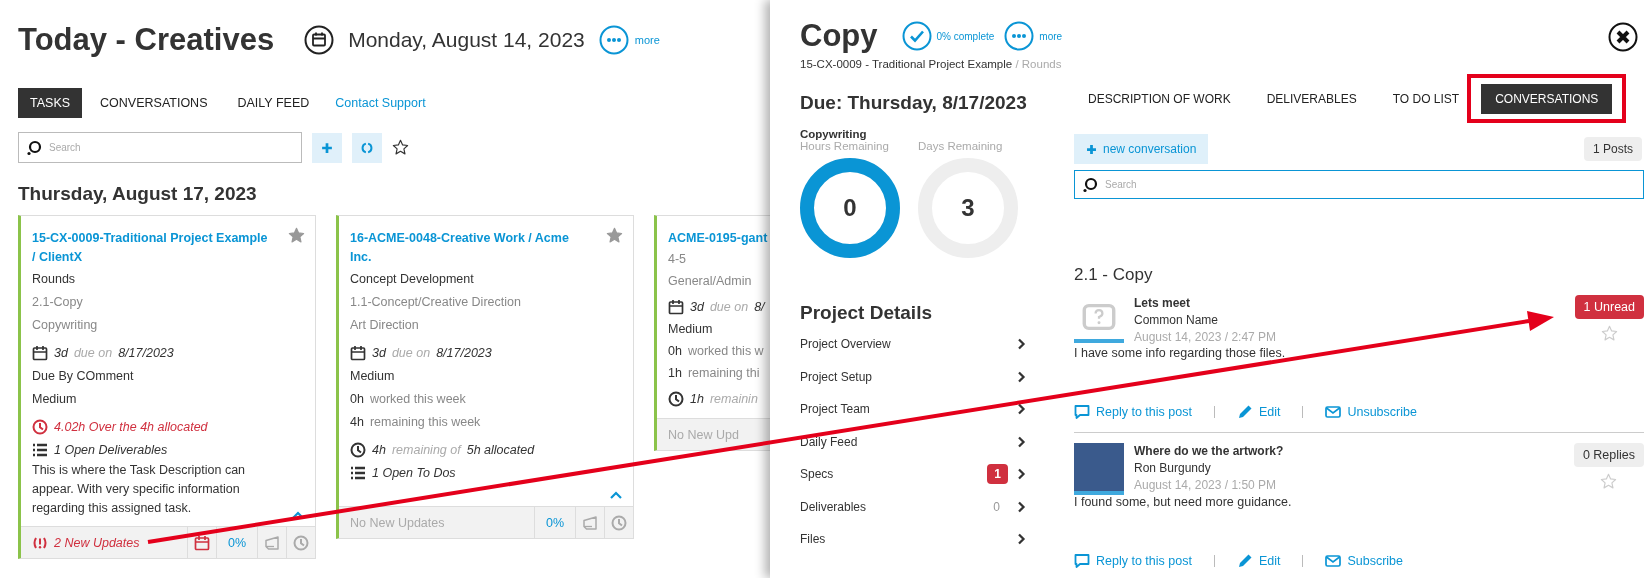 The height and width of the screenshot is (578, 1652). What do you see at coordinates (111, 450) in the screenshot?
I see `open-items-text: 1 Open Deliverables` at bounding box center [111, 450].